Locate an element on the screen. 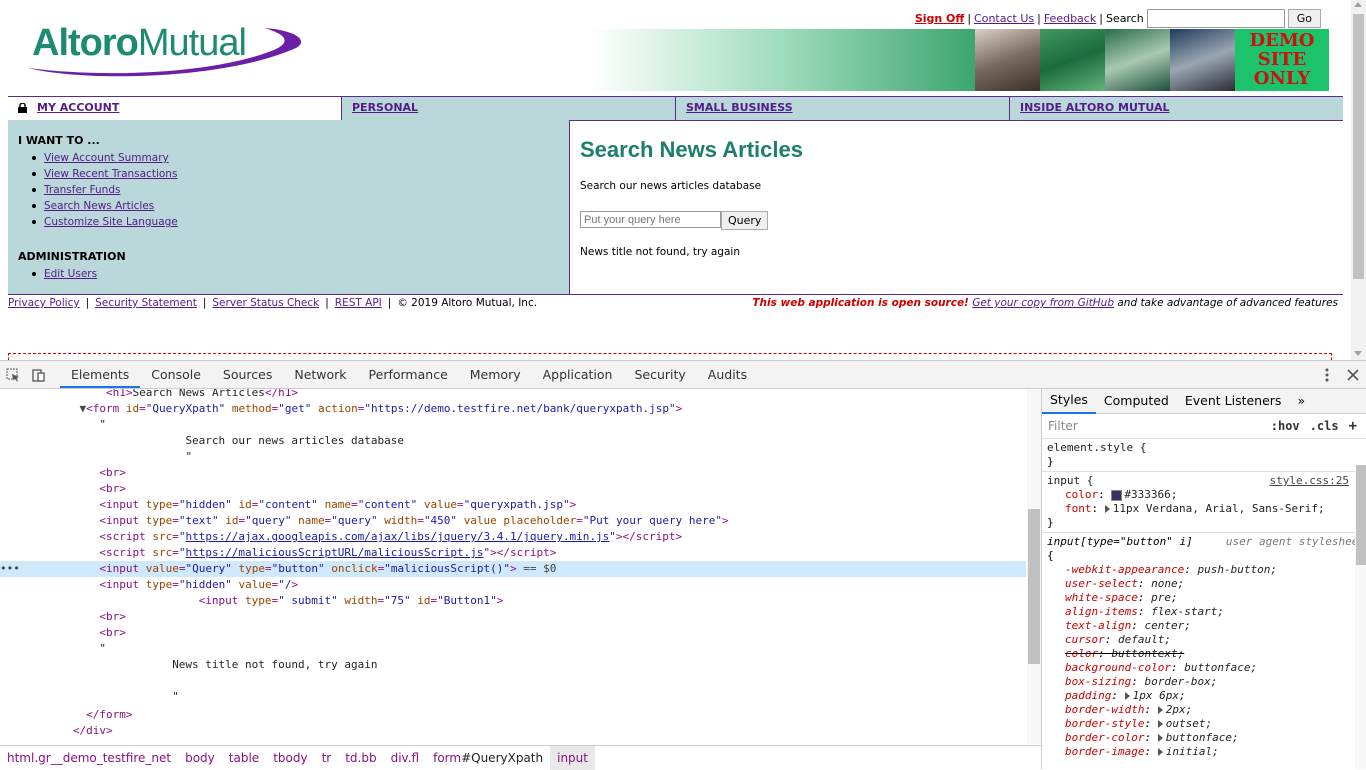 This screenshot has width=1366, height=770. css-property-overridden: color: buttontext; is located at coordinates (1204, 654).